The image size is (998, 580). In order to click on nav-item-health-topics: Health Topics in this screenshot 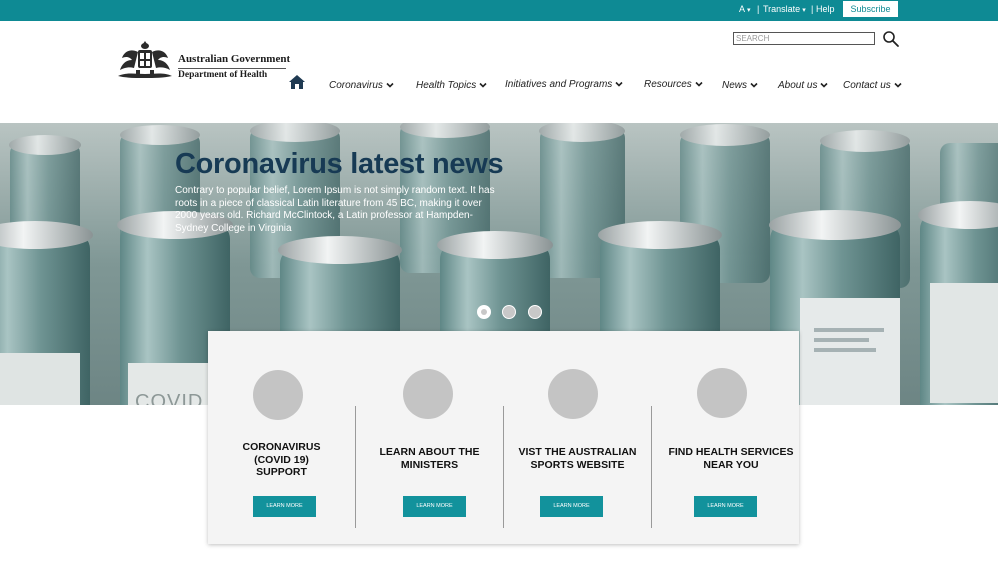, I will do `click(451, 85)`.